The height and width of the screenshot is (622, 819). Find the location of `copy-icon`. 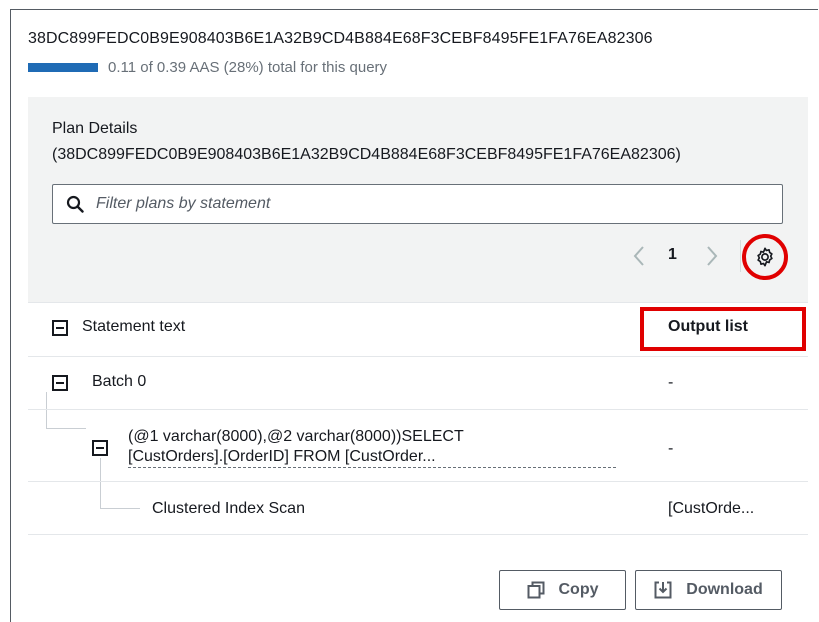

copy-icon is located at coordinates (535, 590).